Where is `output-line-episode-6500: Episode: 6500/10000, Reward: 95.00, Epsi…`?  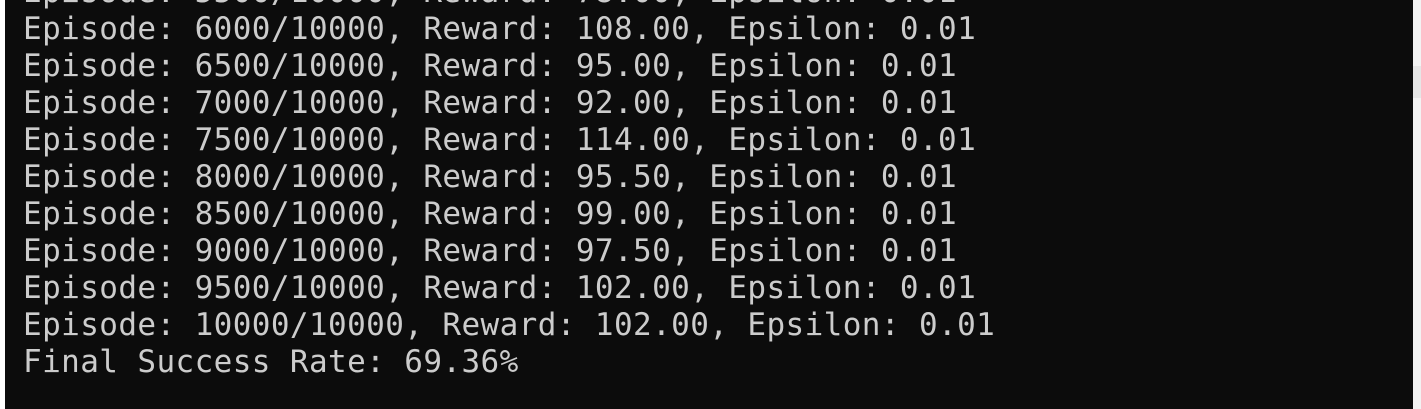 output-line-episode-6500: Episode: 6500/10000, Reward: 95.00, Epsi… is located at coordinates (490, 66).